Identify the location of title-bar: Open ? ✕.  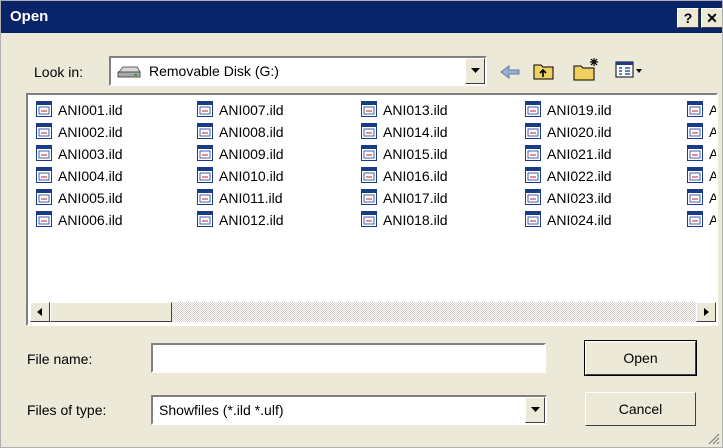
(361, 17).